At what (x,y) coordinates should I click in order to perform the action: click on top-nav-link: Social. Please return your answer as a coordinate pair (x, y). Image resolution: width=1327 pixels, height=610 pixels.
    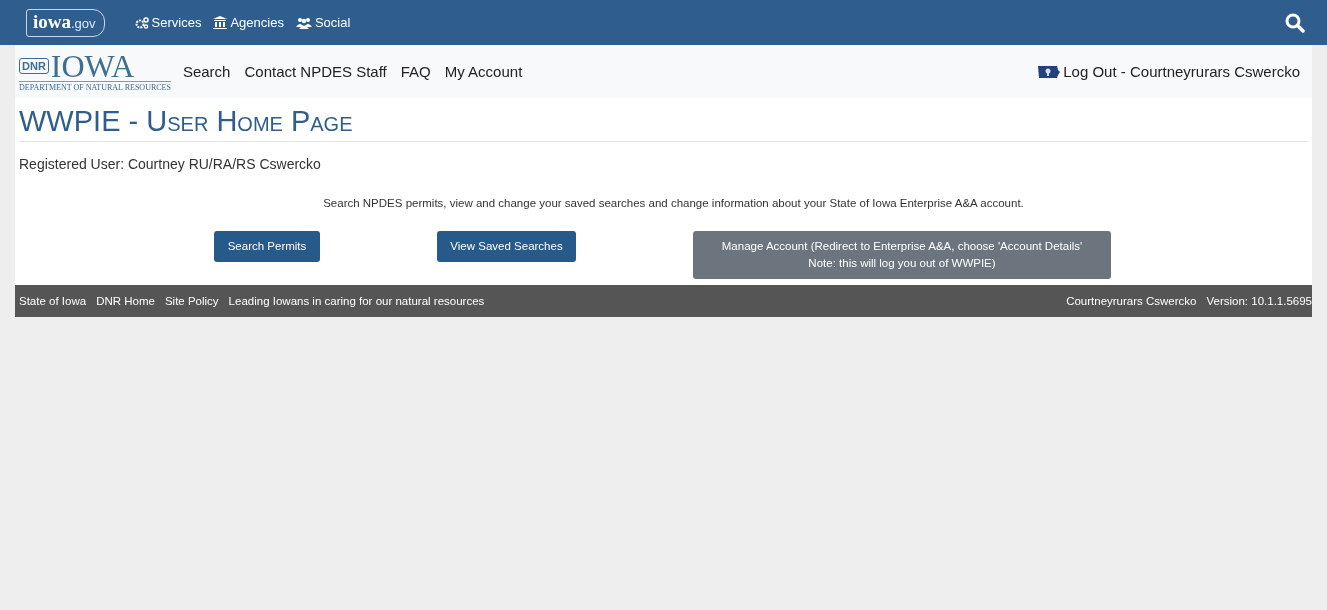
    Looking at the image, I should click on (323, 22).